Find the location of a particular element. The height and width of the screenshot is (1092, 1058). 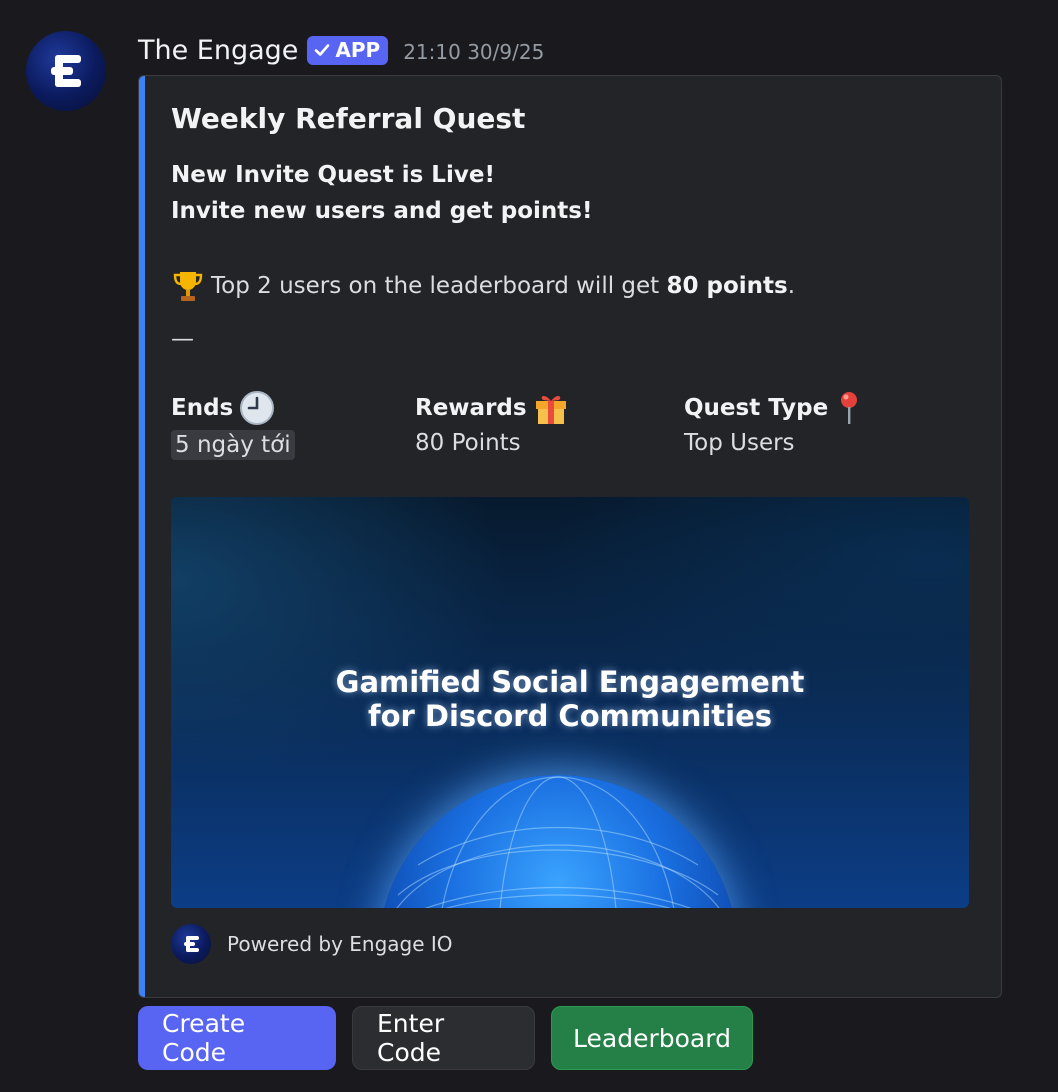

field-ends: Ends 5 ngày tới is located at coordinates (233, 425).